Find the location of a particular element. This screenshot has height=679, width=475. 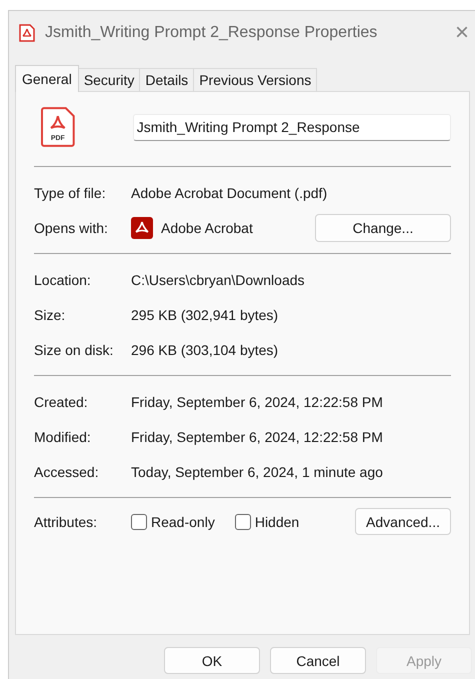

property-label: Location: is located at coordinates (63, 280).